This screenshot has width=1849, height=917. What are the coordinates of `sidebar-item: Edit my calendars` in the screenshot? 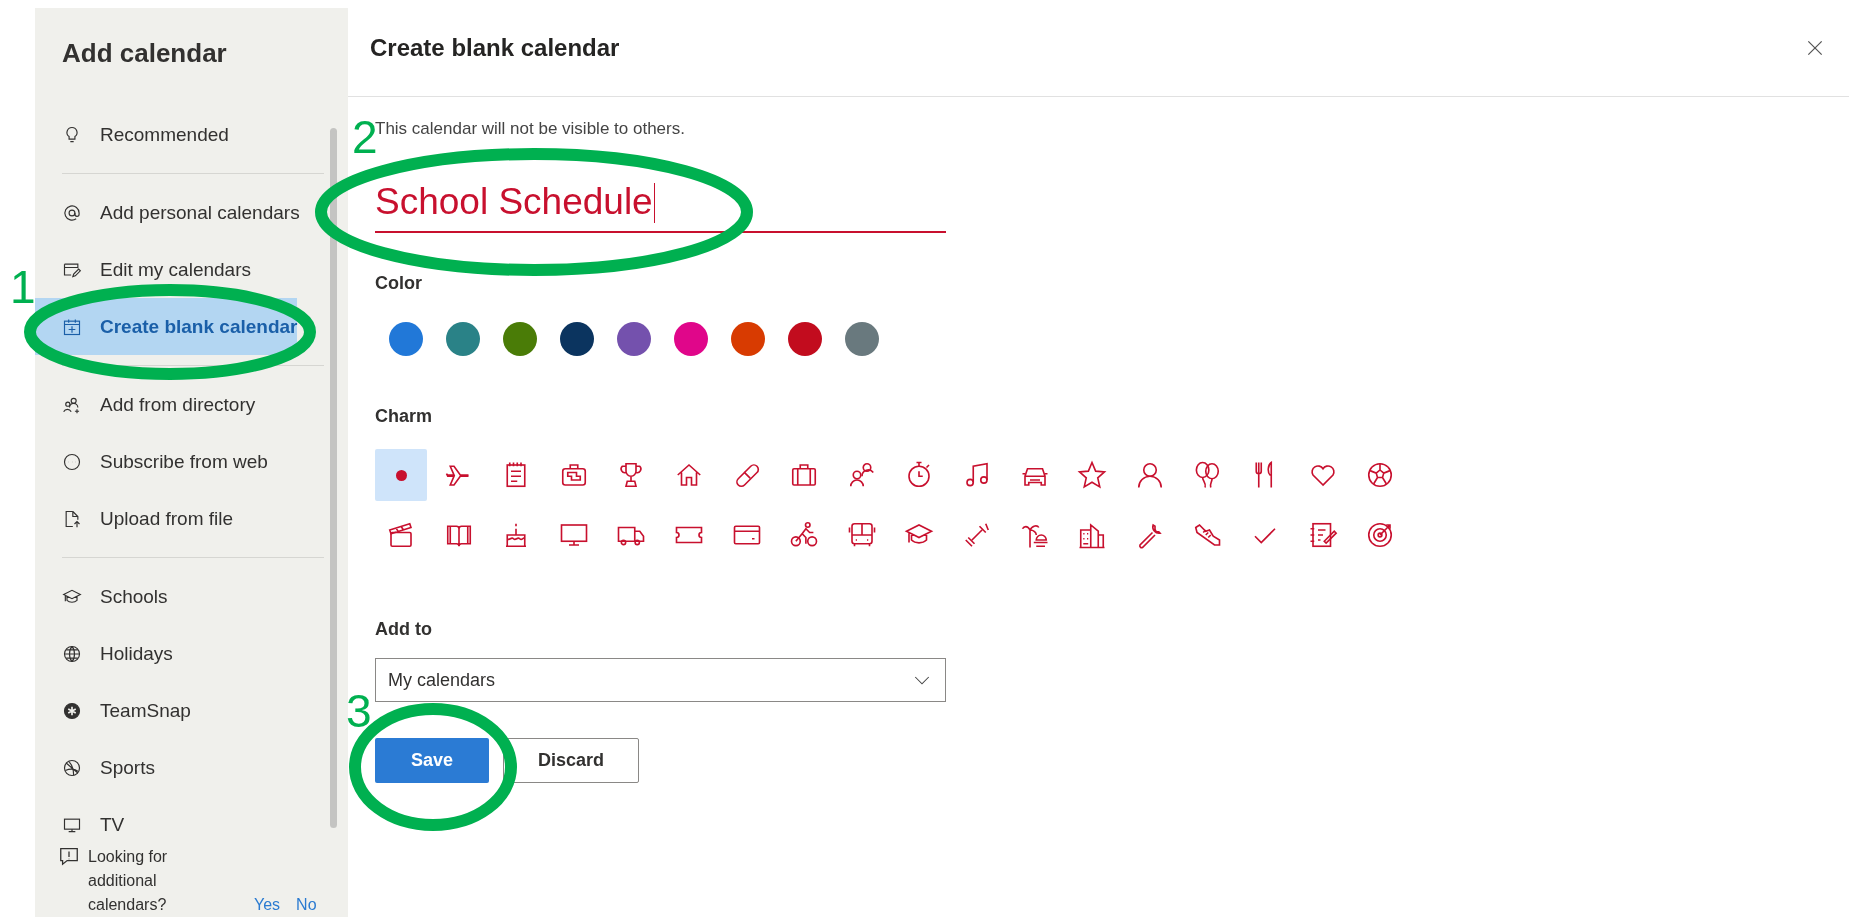 It's located at (166, 269).